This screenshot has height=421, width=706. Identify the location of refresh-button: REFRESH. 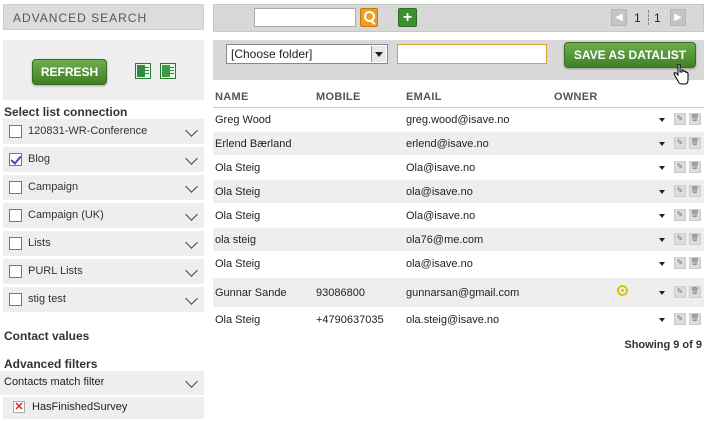
(69, 72).